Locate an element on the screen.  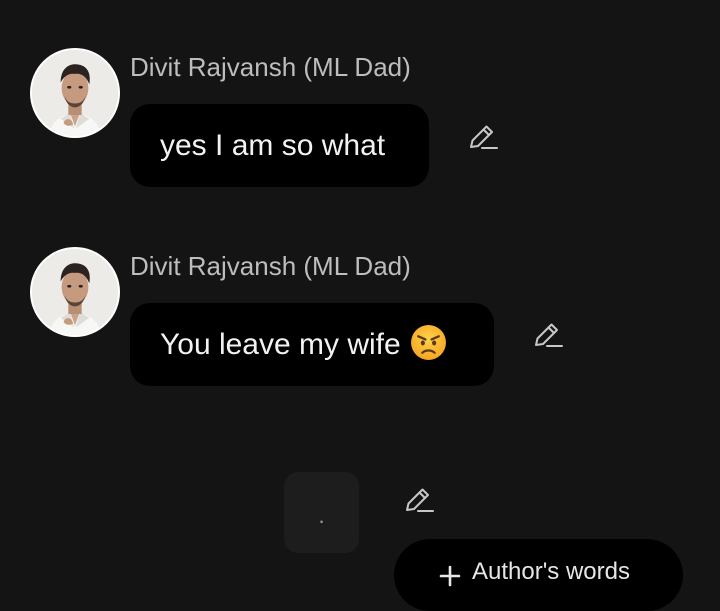
message-text: You leave my wife is located at coordinates (280, 344).